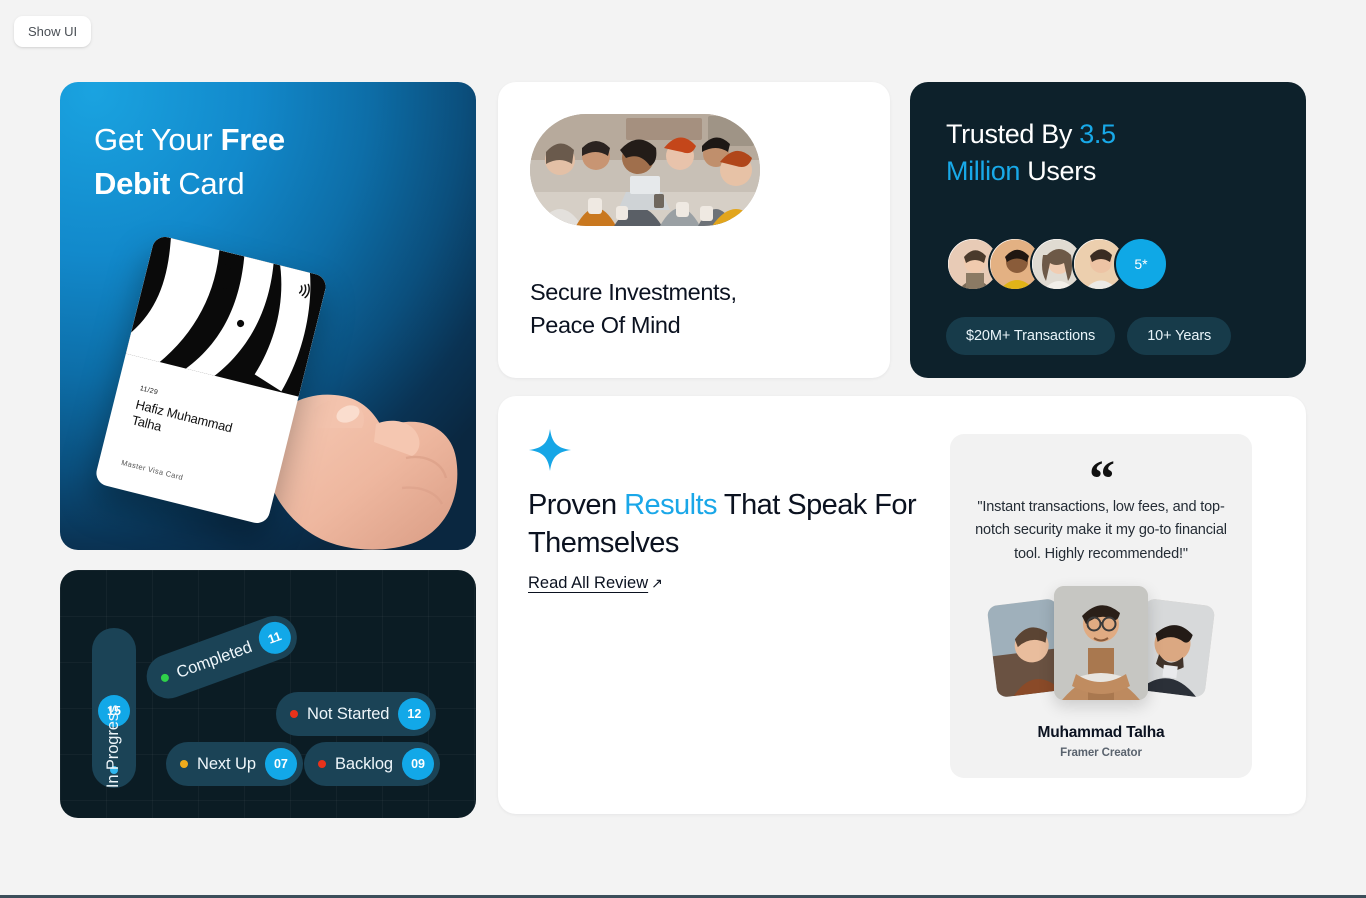 The image size is (1366, 898). What do you see at coordinates (182, 416) in the screenshot?
I see `card-holder-name: Hafiz Muhammad Talha` at bounding box center [182, 416].